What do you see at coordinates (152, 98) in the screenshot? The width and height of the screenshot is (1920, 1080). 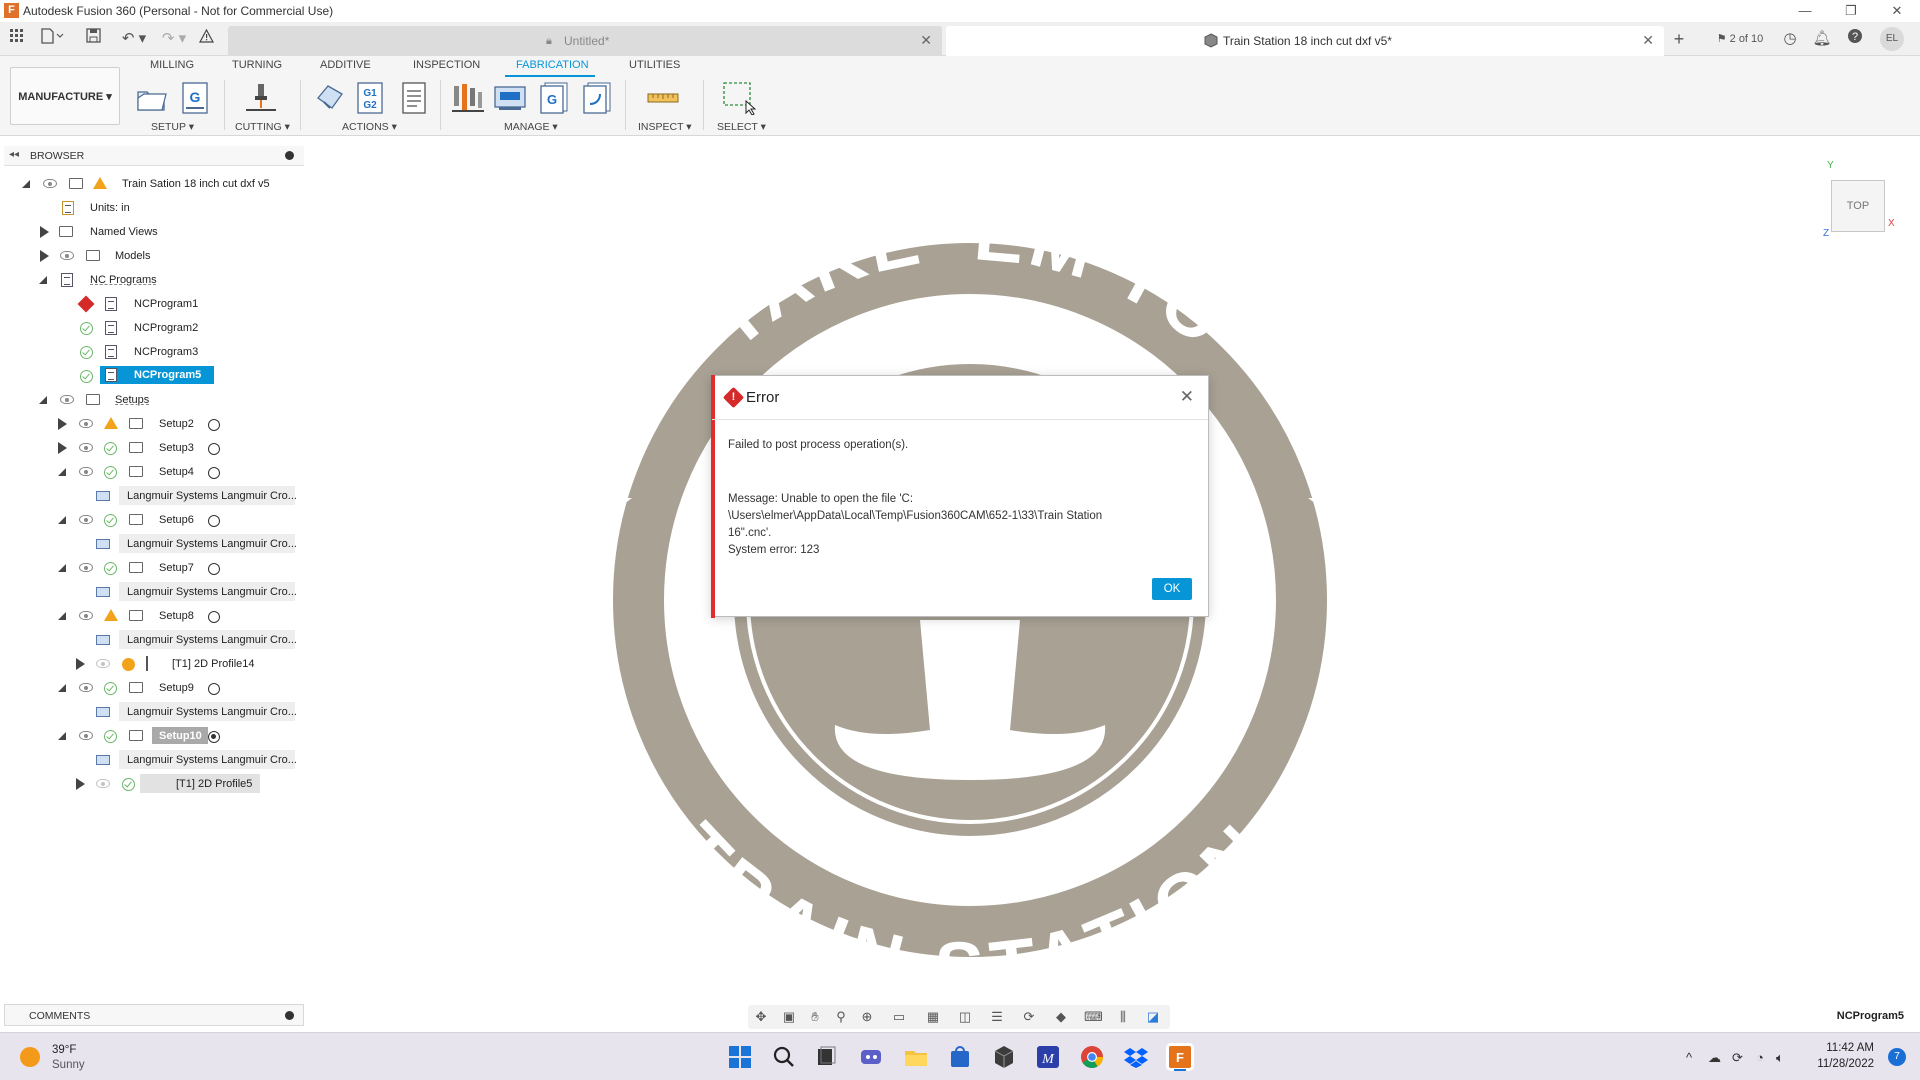 I see `new-setup-icon` at bounding box center [152, 98].